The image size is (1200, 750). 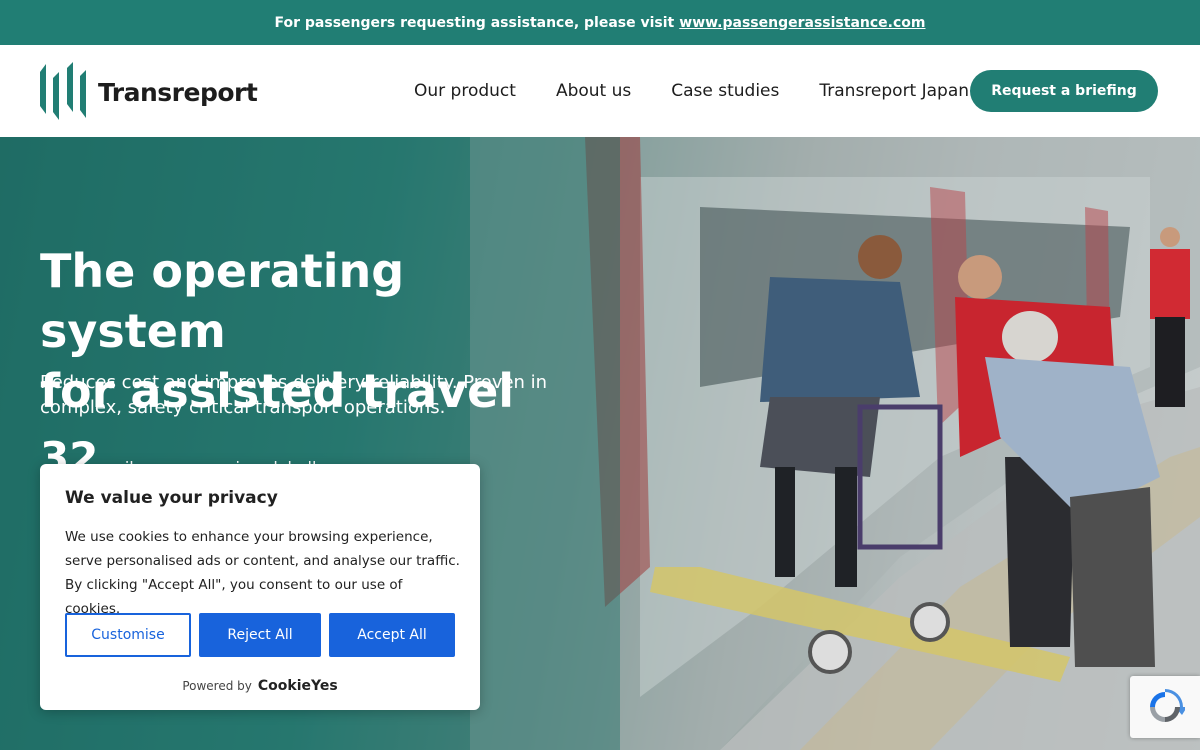 I want to click on recaptcha-icon, so click(x=1167, y=705).